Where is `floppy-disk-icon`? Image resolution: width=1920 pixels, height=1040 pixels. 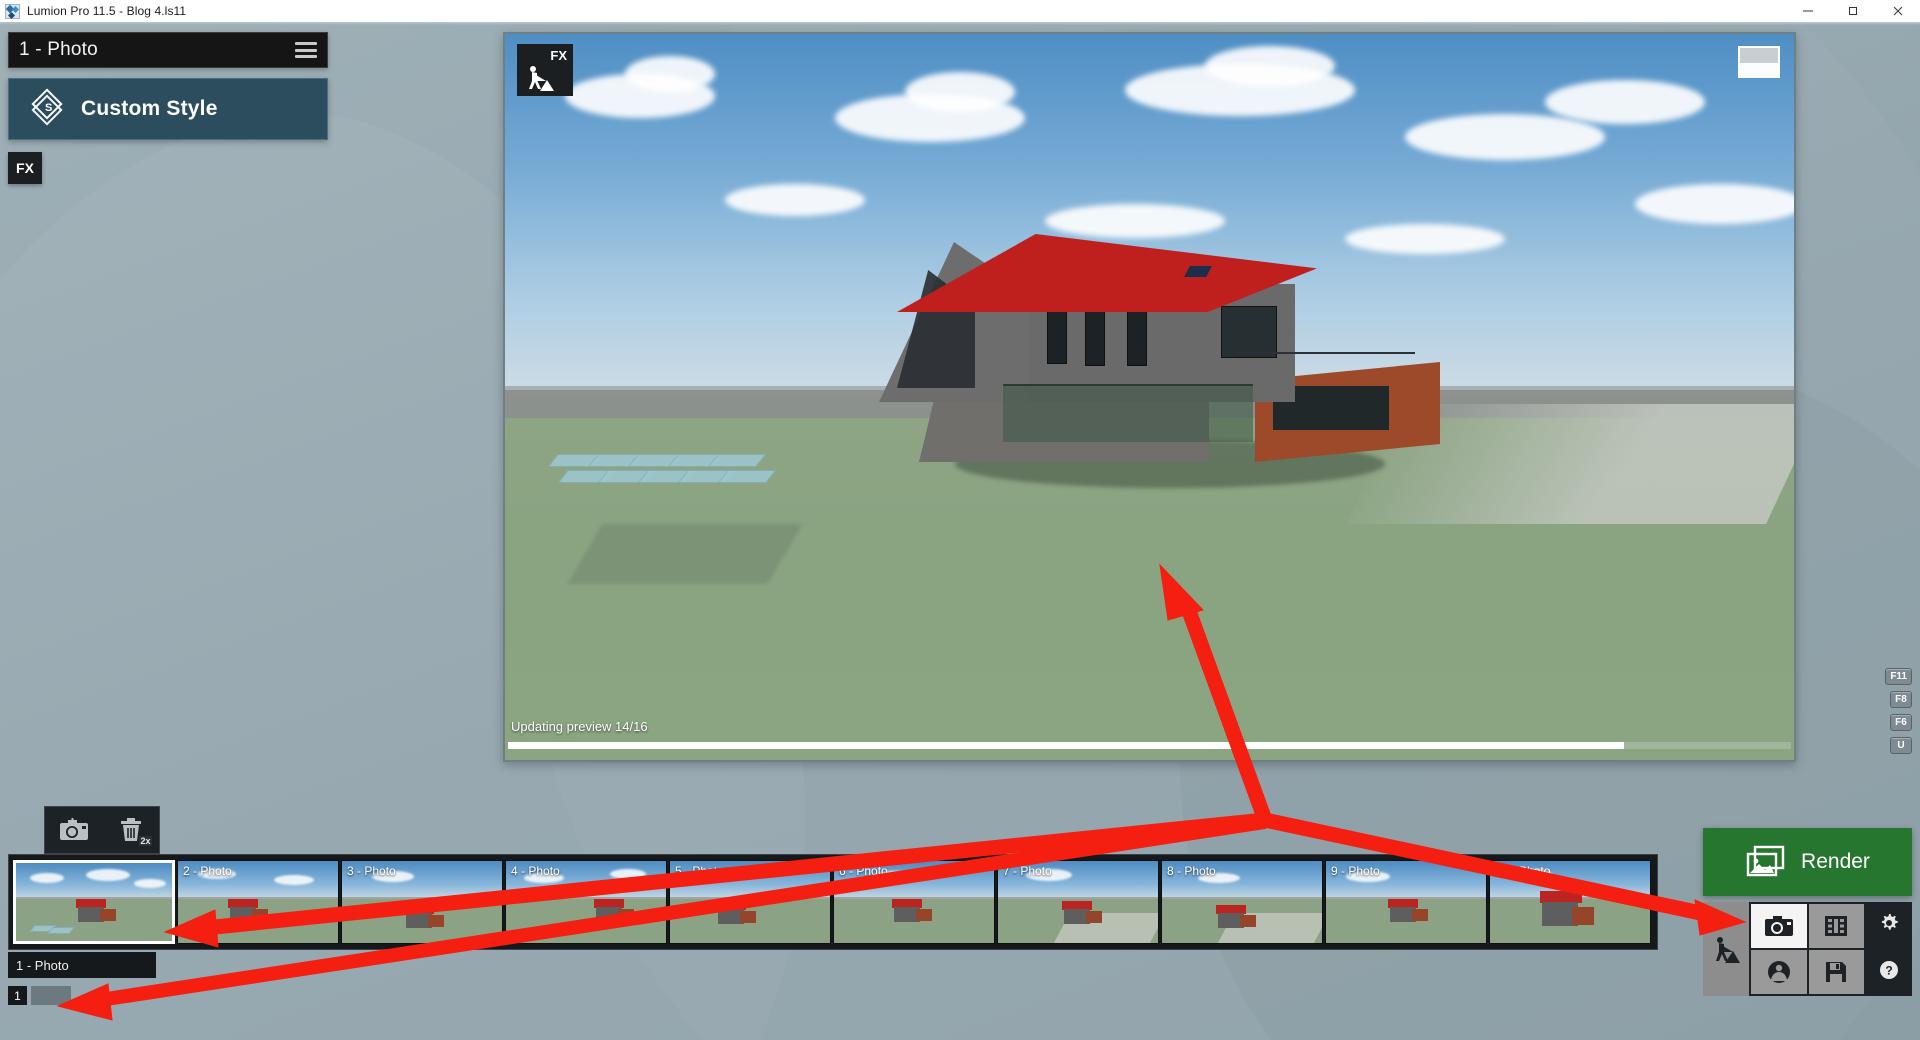
floppy-disk-icon is located at coordinates (1836, 972).